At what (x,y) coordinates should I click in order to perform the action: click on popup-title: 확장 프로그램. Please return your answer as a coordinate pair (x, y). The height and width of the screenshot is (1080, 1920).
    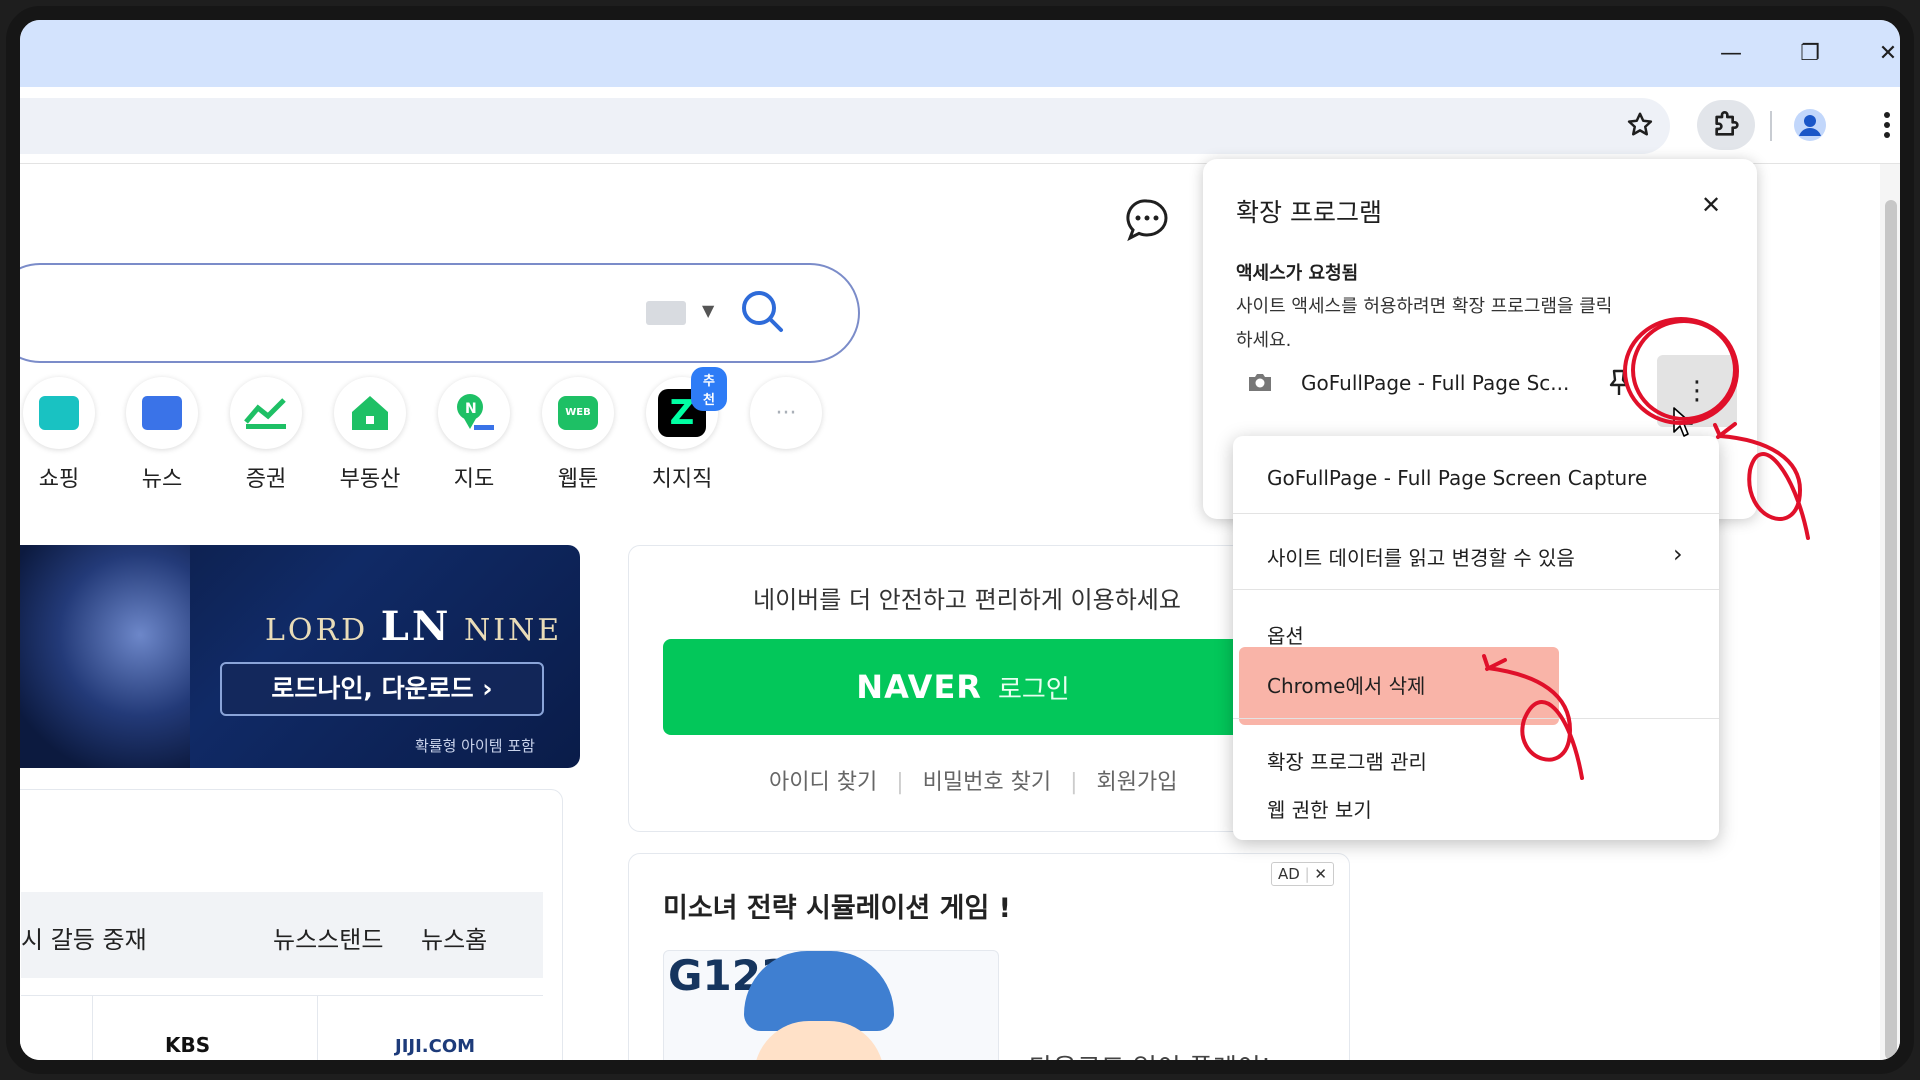
    Looking at the image, I should click on (1309, 212).